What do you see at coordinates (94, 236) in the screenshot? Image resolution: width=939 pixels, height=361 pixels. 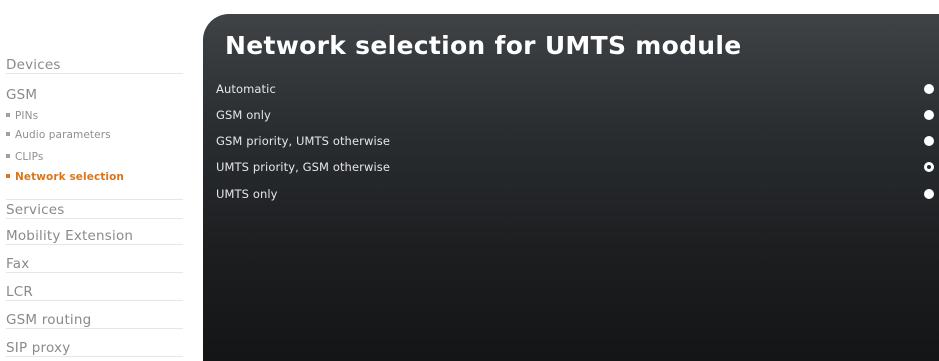 I see `nav-item-mobility-extension: Mobility Extension` at bounding box center [94, 236].